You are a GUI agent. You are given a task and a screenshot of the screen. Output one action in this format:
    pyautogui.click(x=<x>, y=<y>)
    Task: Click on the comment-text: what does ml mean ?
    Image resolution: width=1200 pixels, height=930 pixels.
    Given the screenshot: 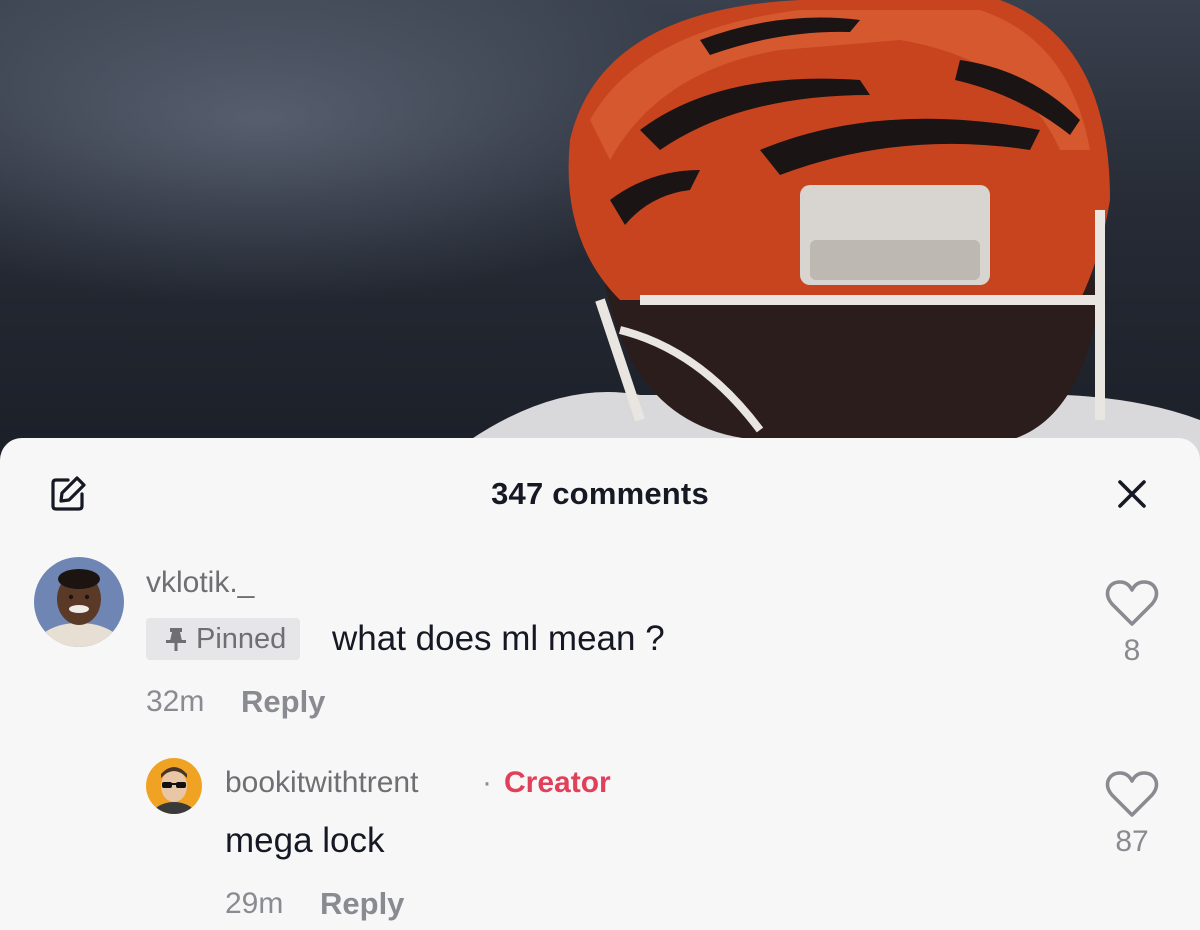 What is the action you would take?
    pyautogui.click(x=498, y=638)
    